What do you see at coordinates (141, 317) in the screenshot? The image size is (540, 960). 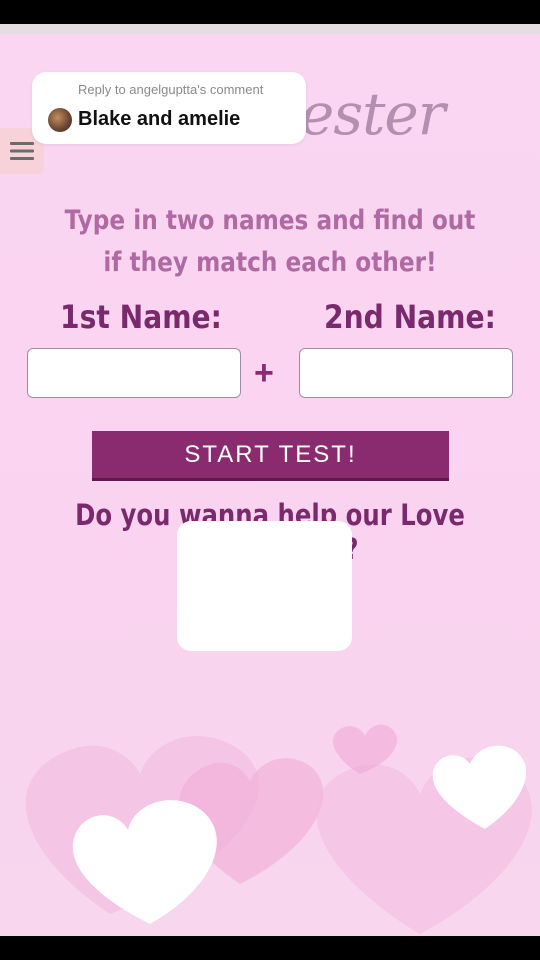 I see `first-name-label: 1st Name:` at bounding box center [141, 317].